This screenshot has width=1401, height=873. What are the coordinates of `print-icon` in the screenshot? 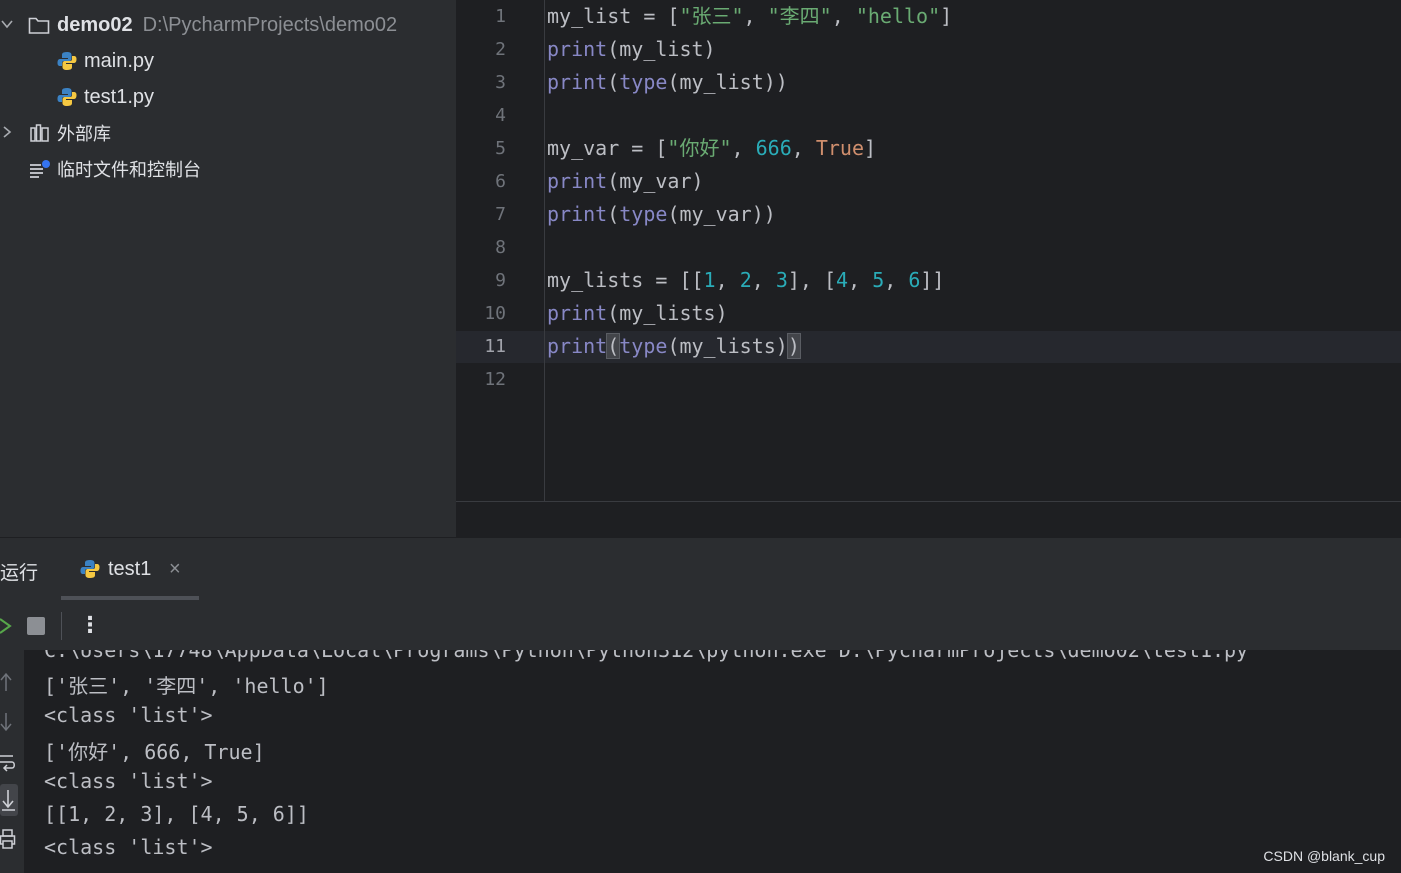 It's located at (8, 841).